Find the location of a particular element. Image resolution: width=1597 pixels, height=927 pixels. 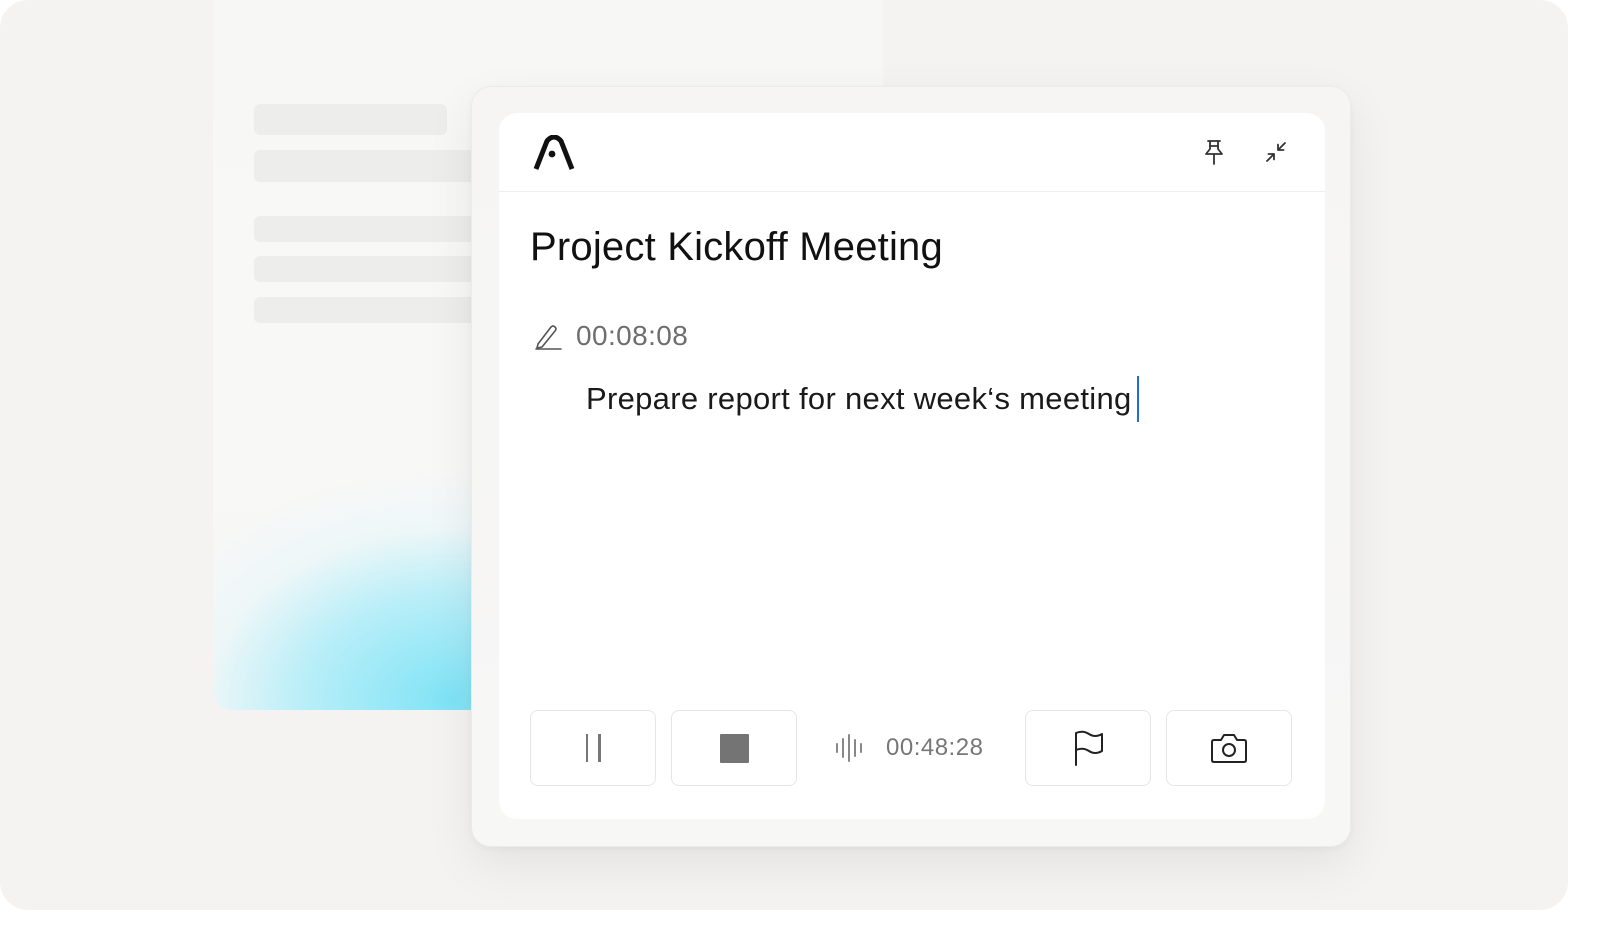

note-text: Prepare report for next week‘s meeting is located at coordinates (859, 398).